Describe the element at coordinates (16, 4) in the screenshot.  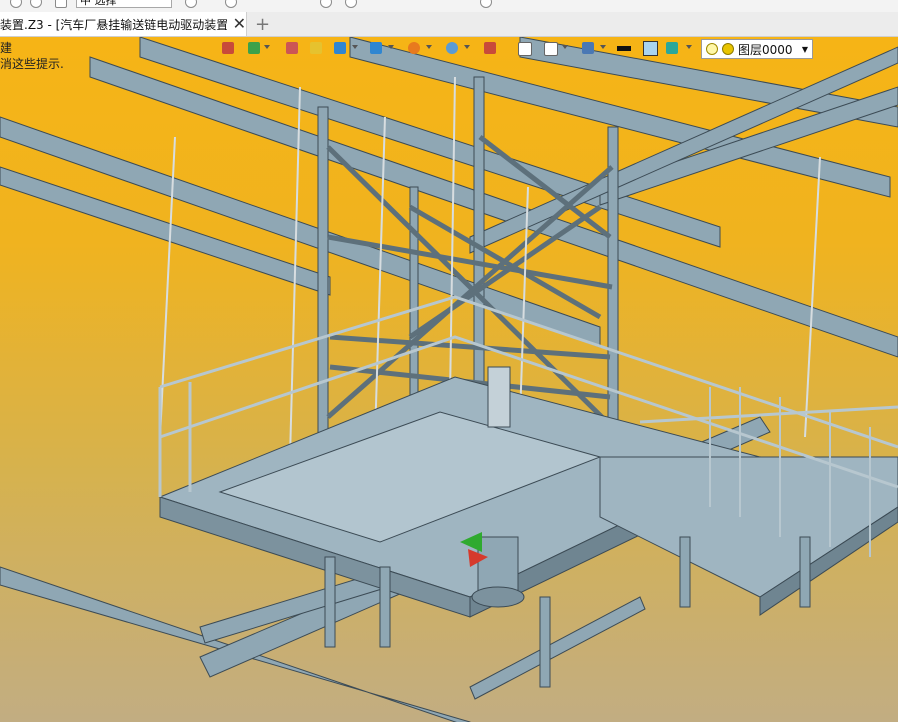
I see `undo-icon` at that location.